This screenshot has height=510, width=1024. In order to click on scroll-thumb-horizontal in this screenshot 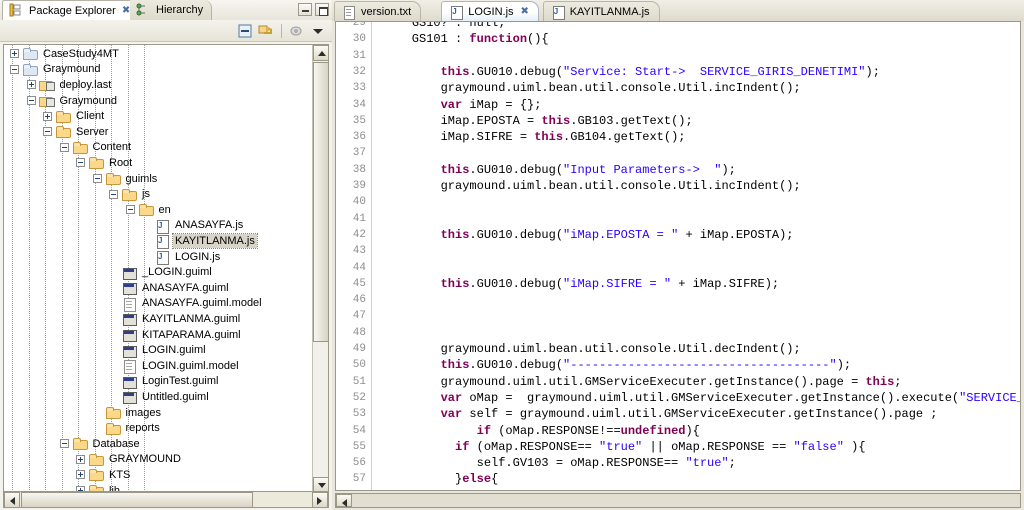, I will do `click(137, 500)`.